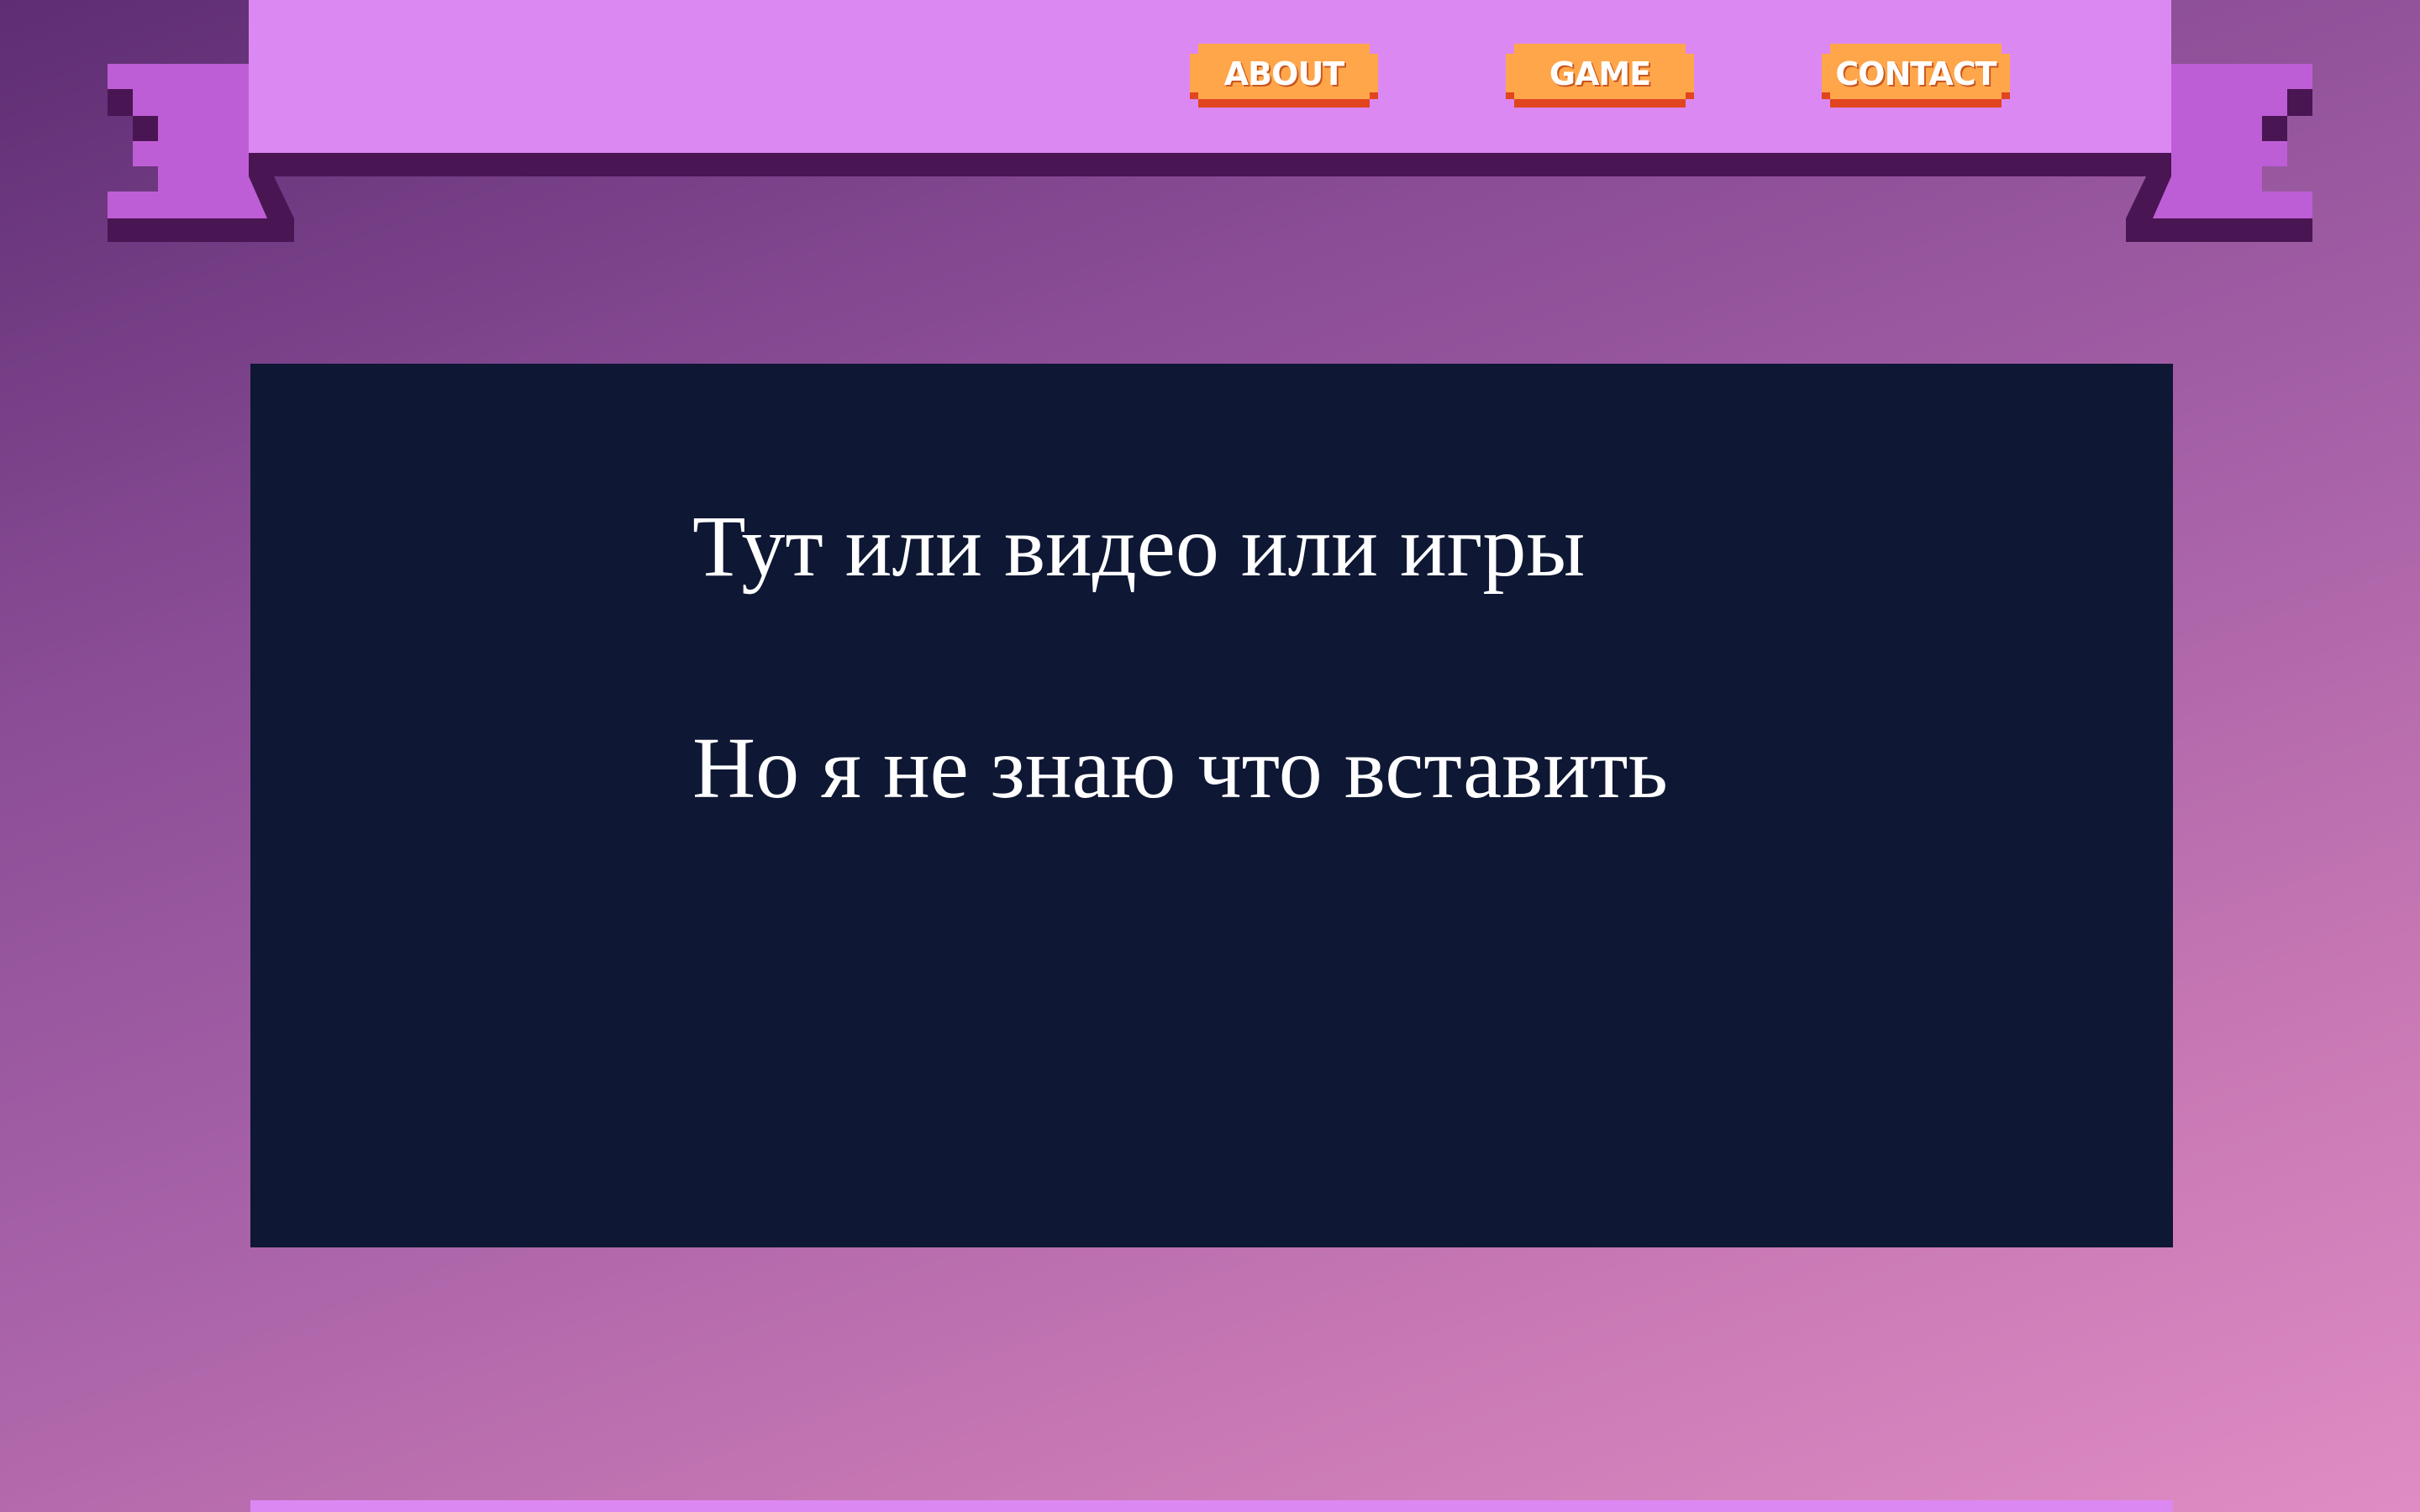 The width and height of the screenshot is (2420, 1512). I want to click on nav-about-button: ABOUT, so click(1284, 76).